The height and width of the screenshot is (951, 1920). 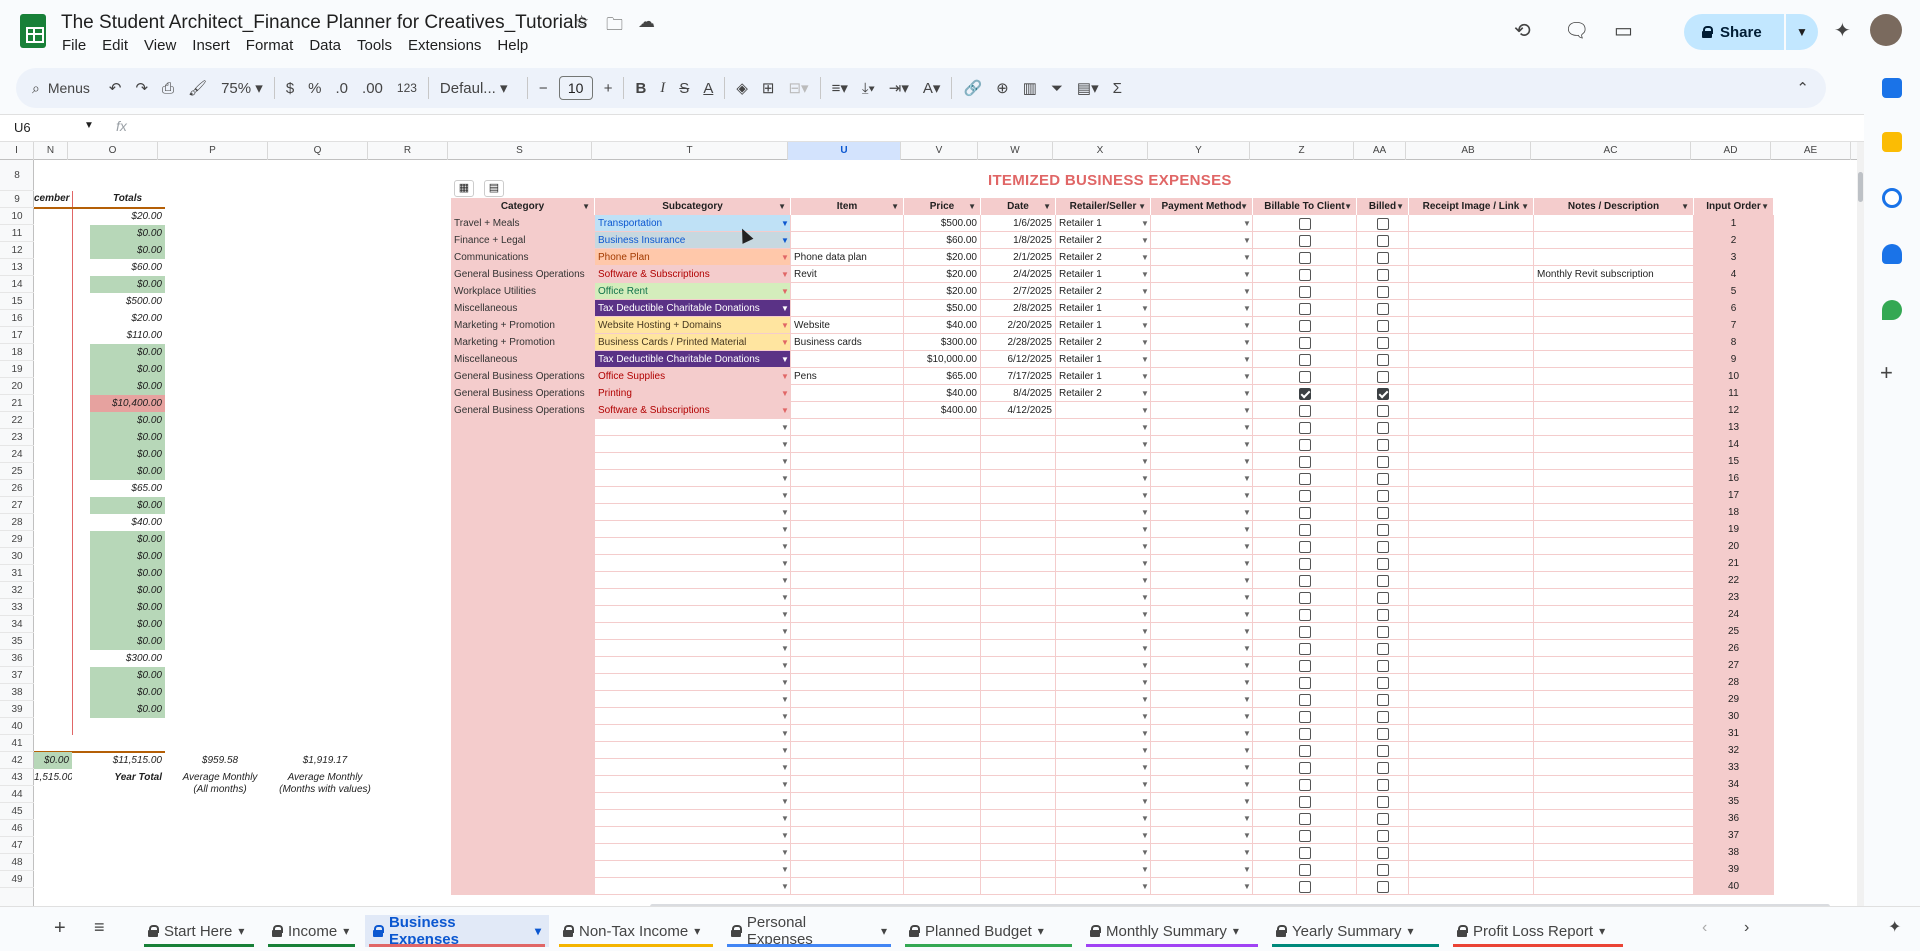 I want to click on category-cell: General Business Operations, so click(x=523, y=410).